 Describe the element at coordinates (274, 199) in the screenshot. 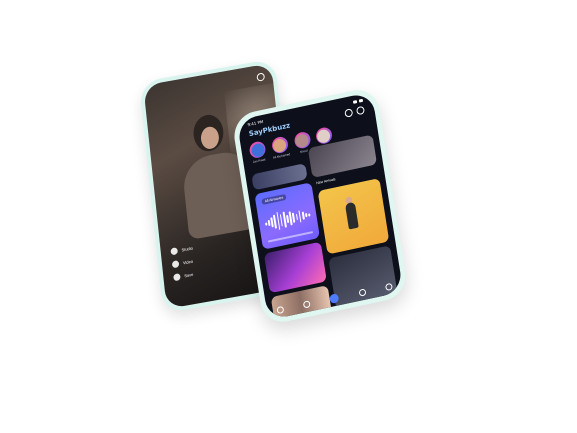

I see `audio-label: All Airwaves` at that location.